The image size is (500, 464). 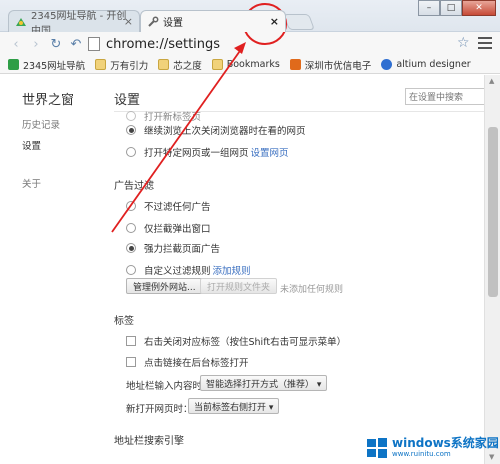 I want to click on toolbar: ‹ › ↻ ↶ chrome://settings ☆, so click(x=250, y=44).